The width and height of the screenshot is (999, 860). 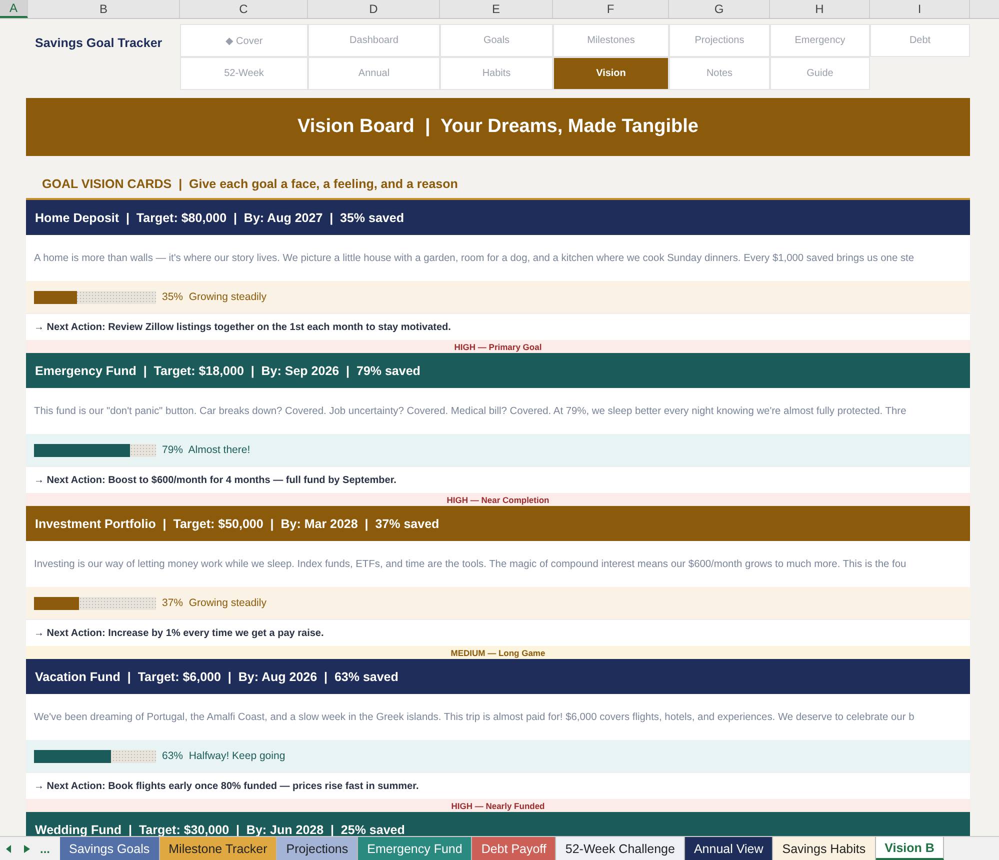 What do you see at coordinates (374, 9) in the screenshot?
I see `column-header: D` at bounding box center [374, 9].